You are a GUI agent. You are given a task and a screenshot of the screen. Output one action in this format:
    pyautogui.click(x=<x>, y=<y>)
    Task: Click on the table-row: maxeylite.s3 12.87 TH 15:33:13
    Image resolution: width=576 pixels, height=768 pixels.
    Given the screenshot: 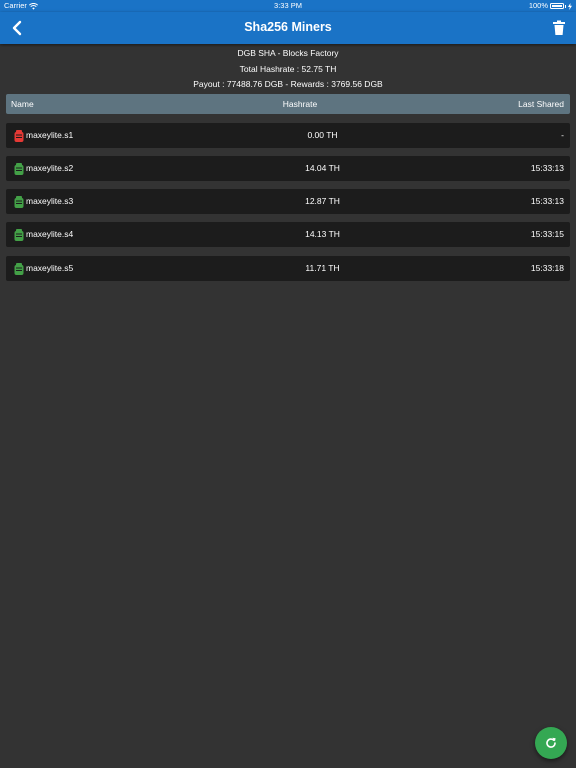 What is the action you would take?
    pyautogui.click(x=288, y=201)
    